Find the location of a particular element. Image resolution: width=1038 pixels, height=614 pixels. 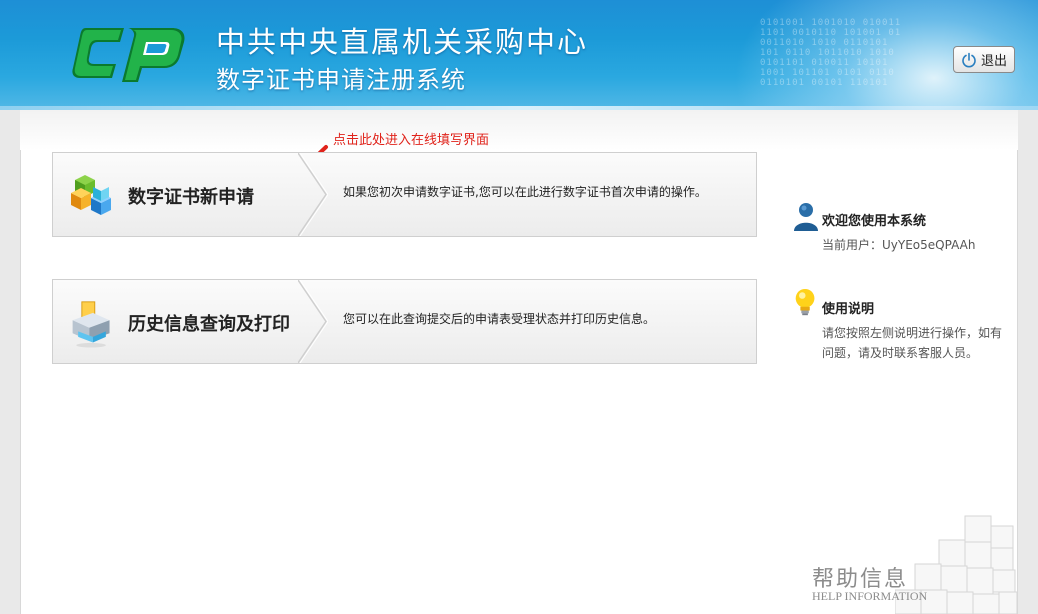

power-icon is located at coordinates (969, 59).